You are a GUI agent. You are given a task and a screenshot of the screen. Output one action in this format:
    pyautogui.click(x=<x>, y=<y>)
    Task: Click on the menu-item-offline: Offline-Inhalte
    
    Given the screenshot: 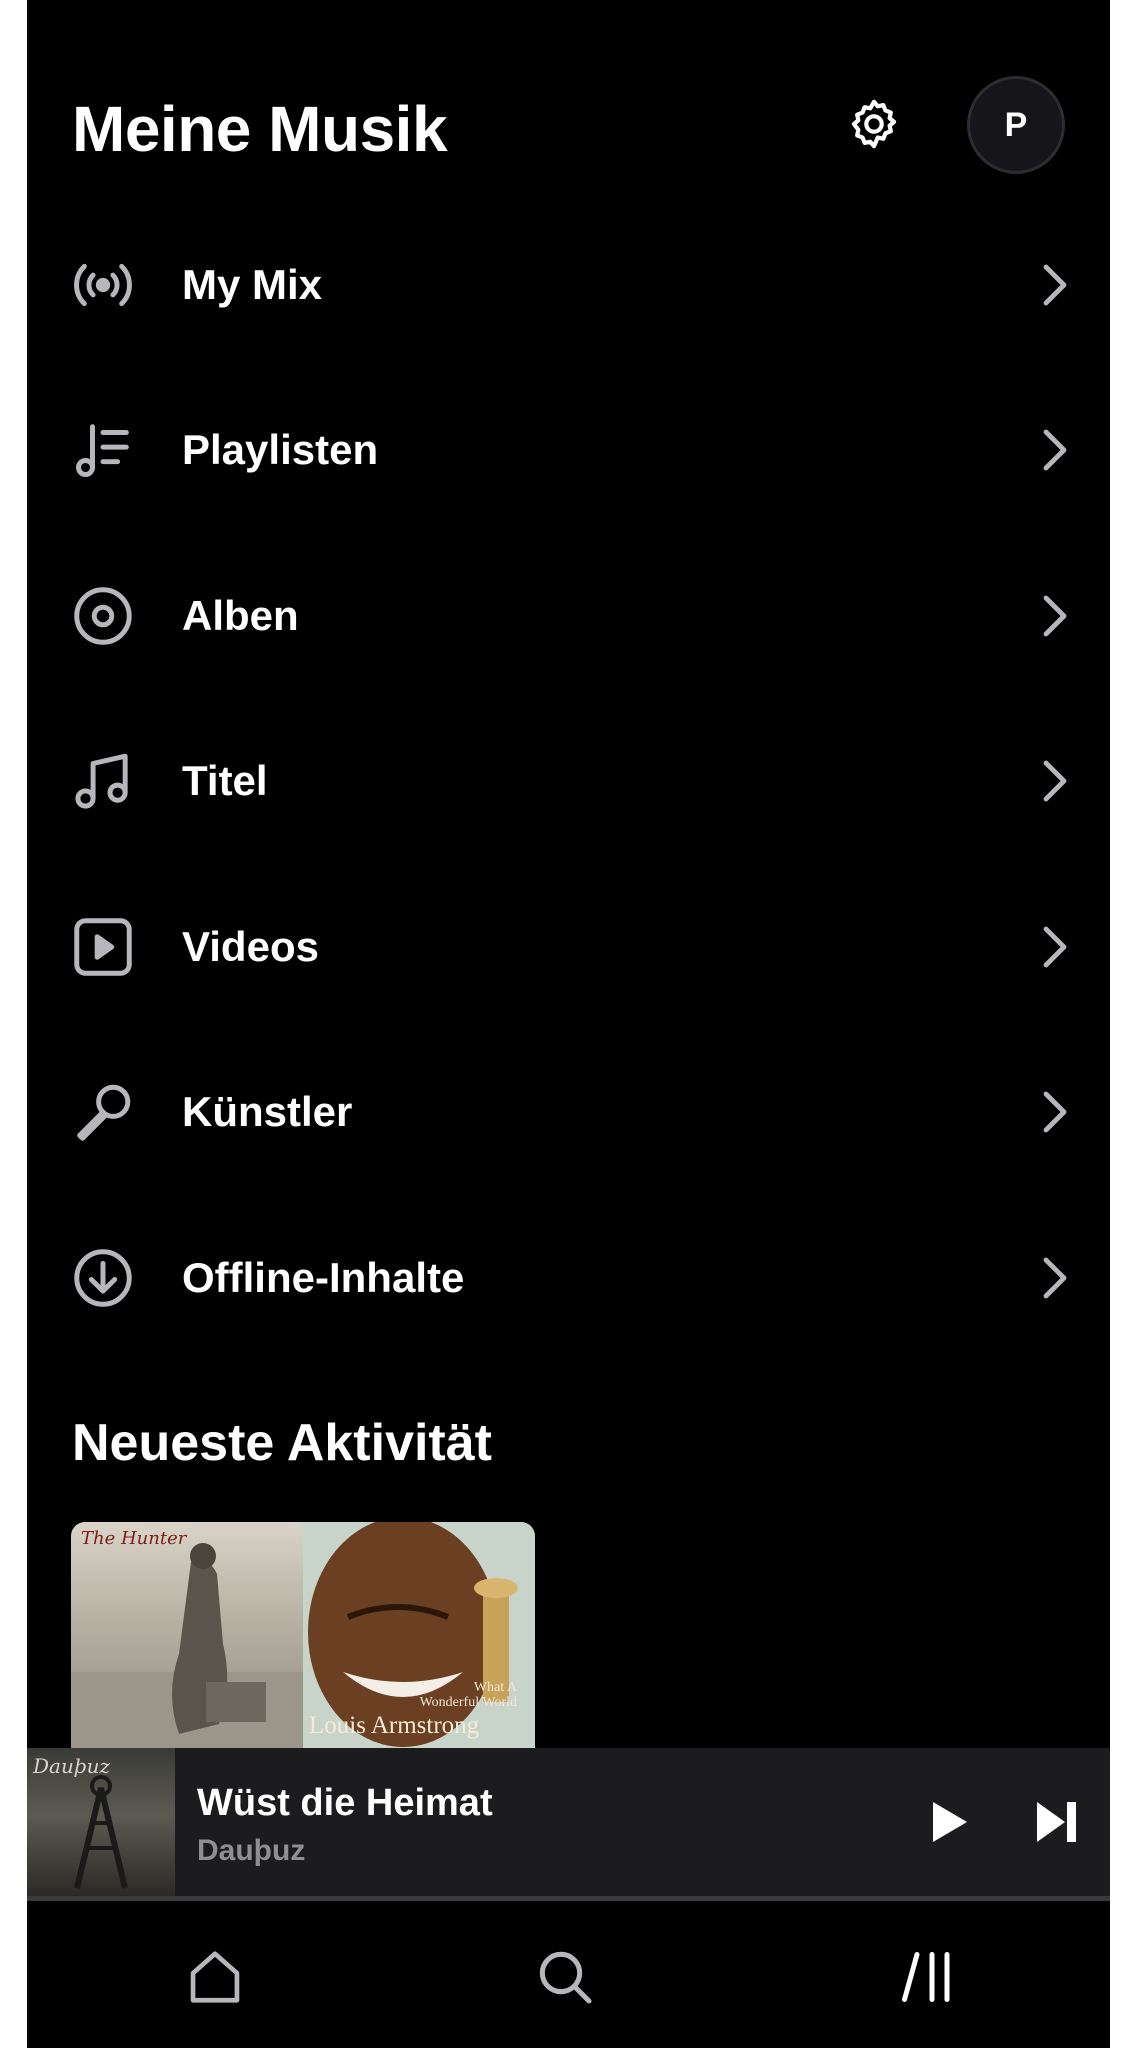 What is the action you would take?
    pyautogui.click(x=568, y=1278)
    